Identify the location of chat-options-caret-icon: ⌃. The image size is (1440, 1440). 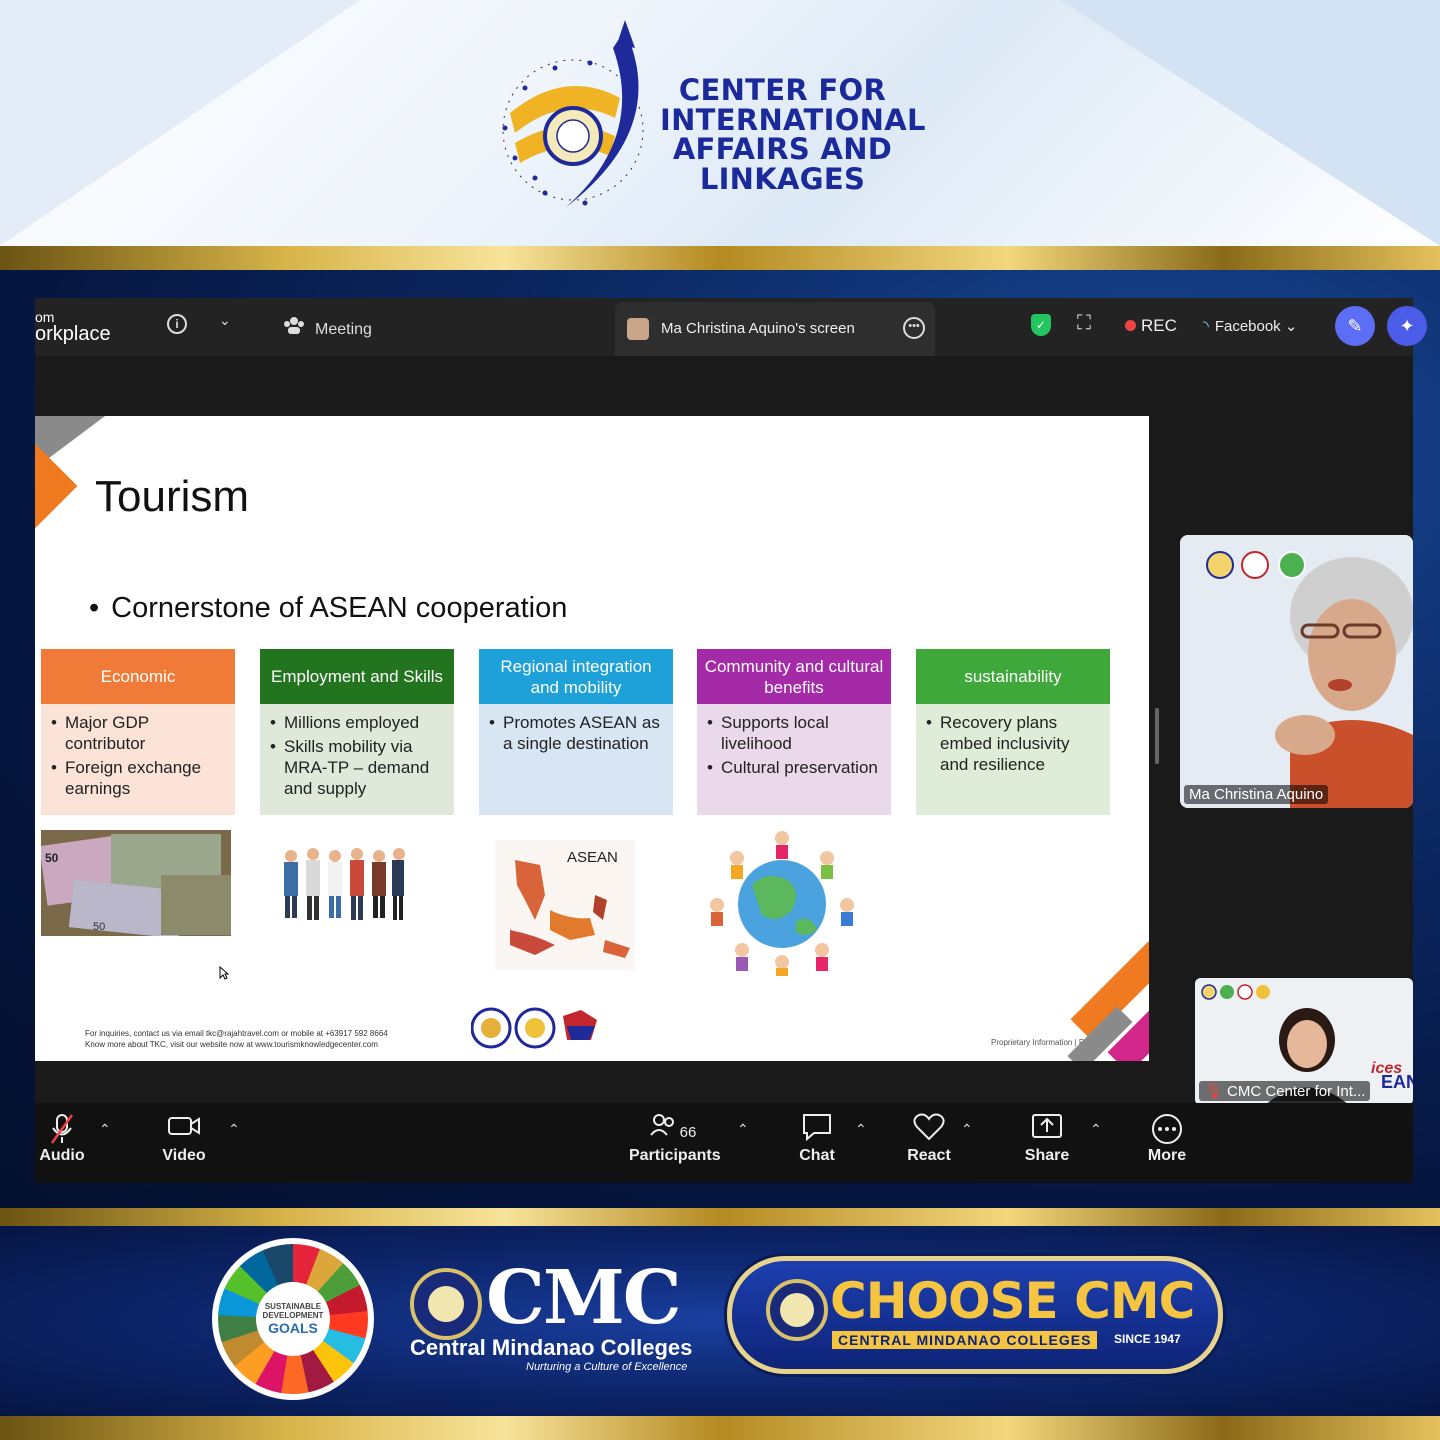
(861, 1129).